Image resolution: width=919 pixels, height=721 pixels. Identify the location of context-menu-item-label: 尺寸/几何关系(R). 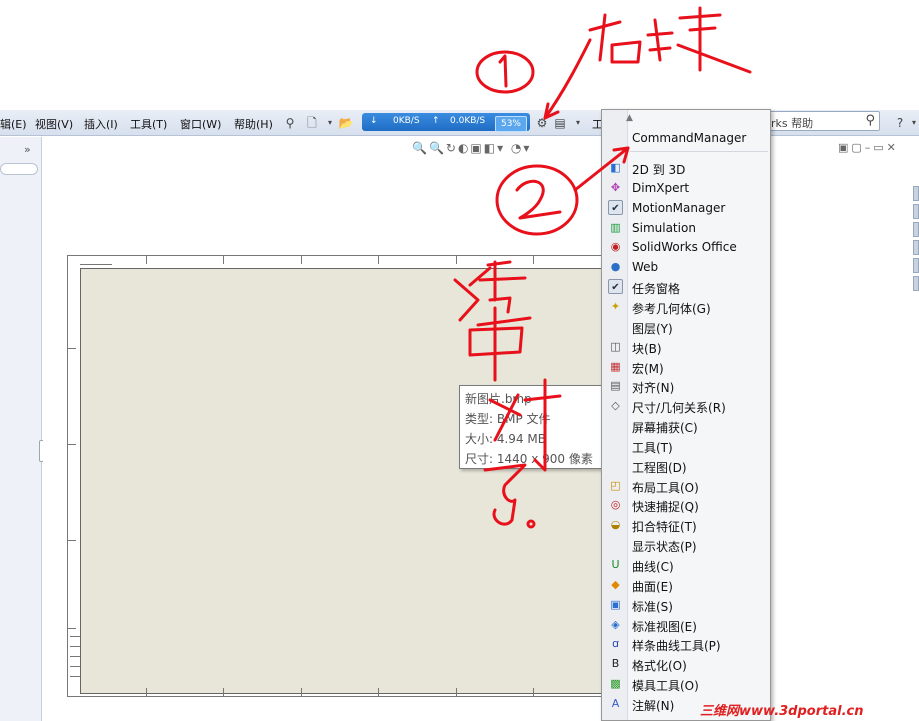
(679, 408).